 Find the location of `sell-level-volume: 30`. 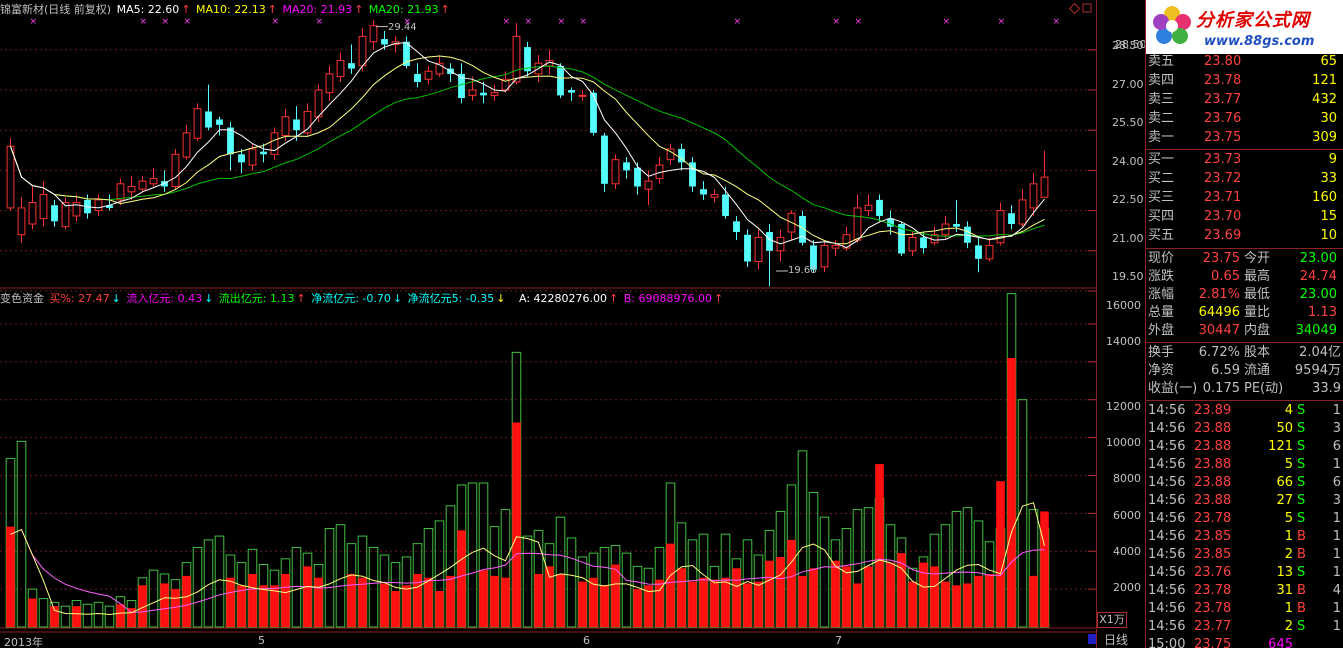

sell-level-volume: 30 is located at coordinates (1328, 118).